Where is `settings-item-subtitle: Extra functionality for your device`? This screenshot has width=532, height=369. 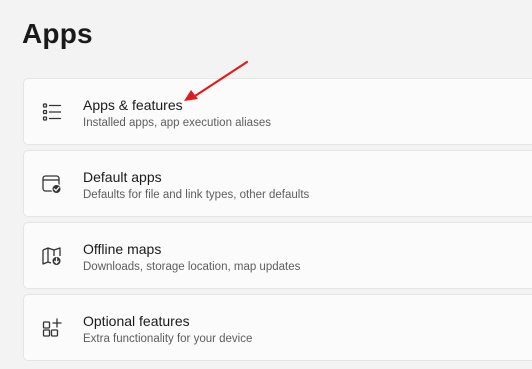
settings-item-subtitle: Extra functionality for your device is located at coordinates (168, 339).